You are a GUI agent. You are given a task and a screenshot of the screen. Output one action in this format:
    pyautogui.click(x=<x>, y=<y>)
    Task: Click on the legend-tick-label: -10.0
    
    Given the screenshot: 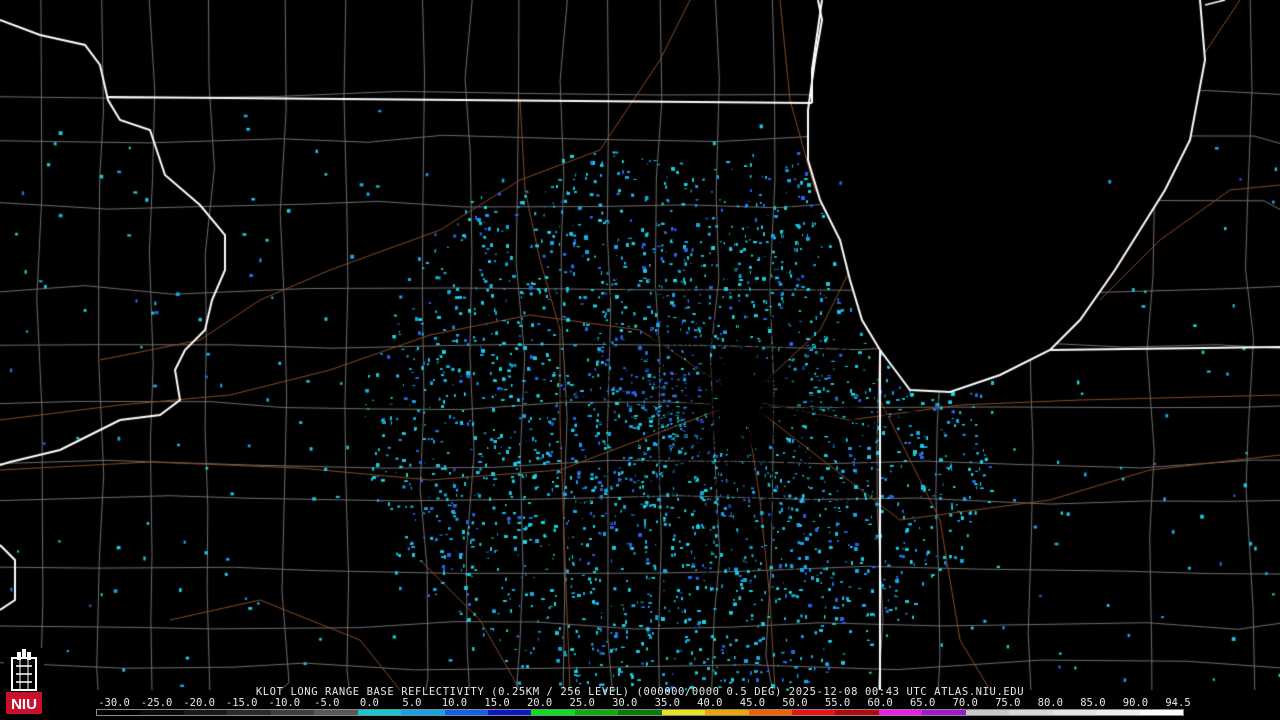 What is the action you would take?
    pyautogui.click(x=284, y=703)
    